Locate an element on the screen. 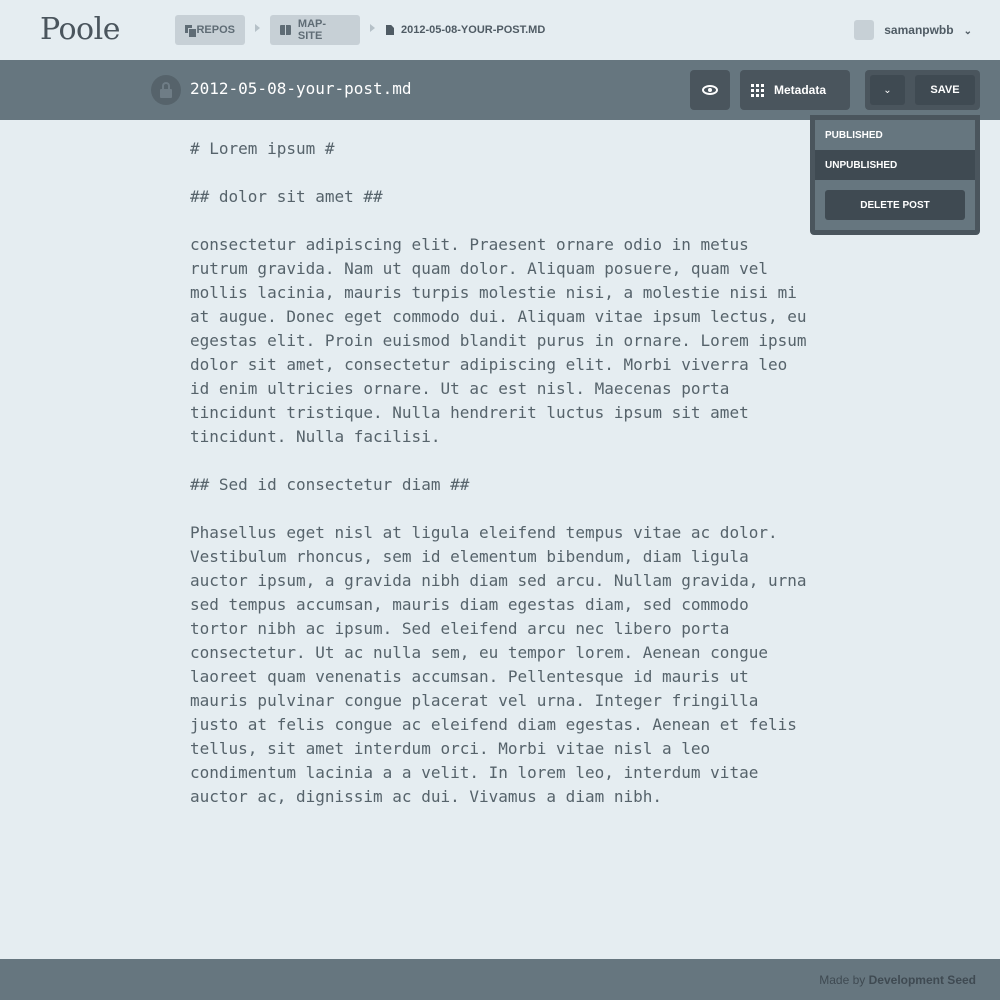 The width and height of the screenshot is (1000, 1000). username: samanpwbb is located at coordinates (919, 30).